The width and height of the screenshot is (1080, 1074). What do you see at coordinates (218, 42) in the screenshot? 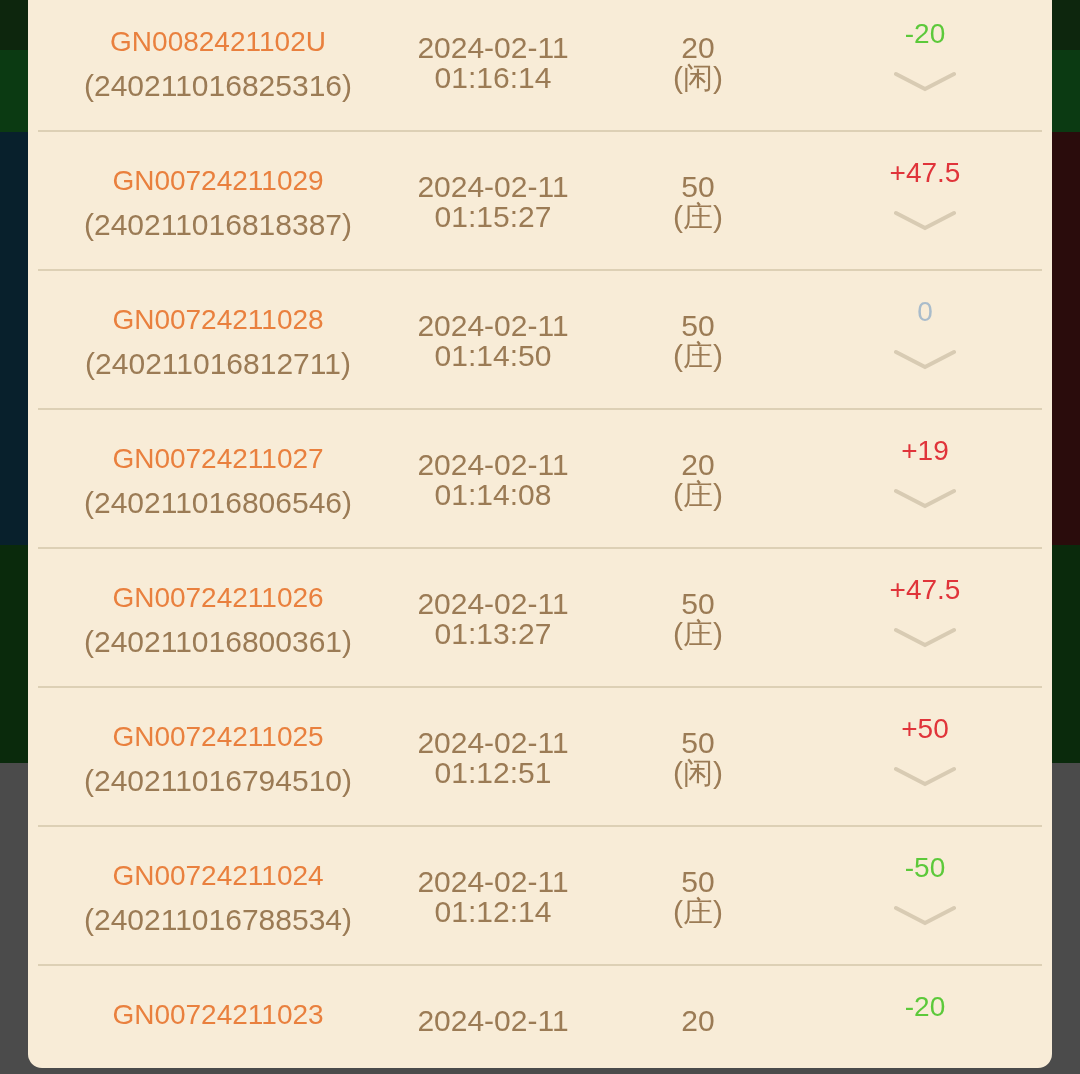
I see `game-id: GN0082421102U` at bounding box center [218, 42].